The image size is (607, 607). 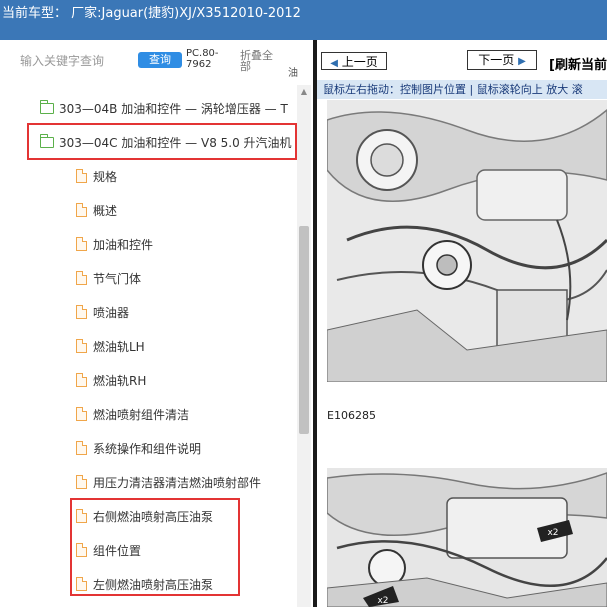 I want to click on highlight-box-items, so click(x=155, y=547).